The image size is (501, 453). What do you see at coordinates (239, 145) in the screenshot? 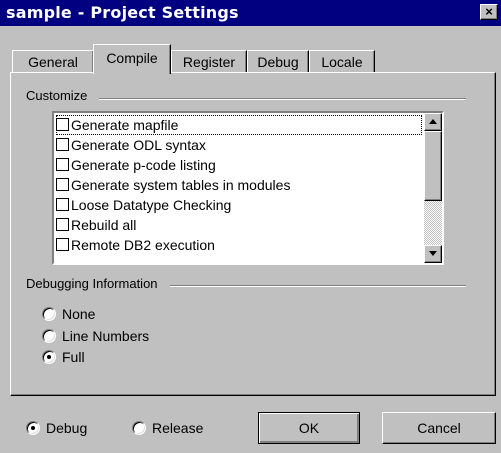
I see `list-item-generate-odl-syntax: Generate ODL syntax` at bounding box center [239, 145].